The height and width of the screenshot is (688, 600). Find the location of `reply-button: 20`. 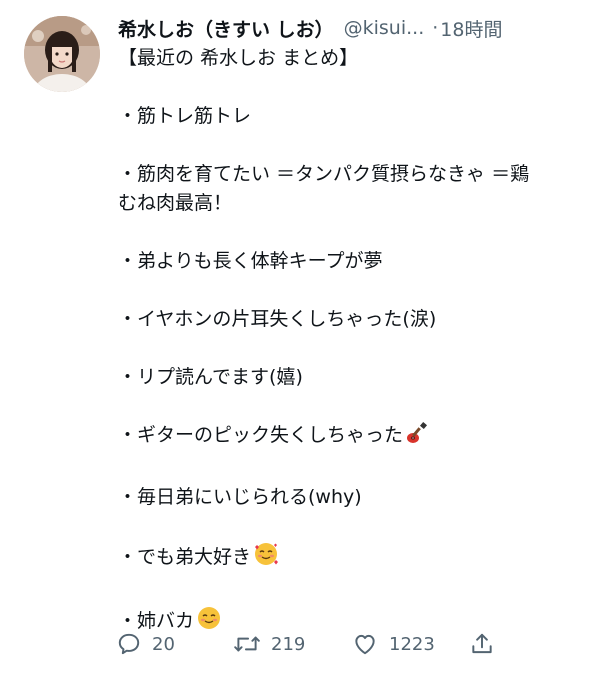

reply-button: 20 is located at coordinates (174, 644).